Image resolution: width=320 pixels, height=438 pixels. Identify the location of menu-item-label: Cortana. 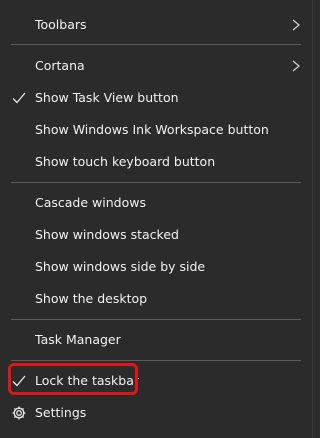
(60, 65).